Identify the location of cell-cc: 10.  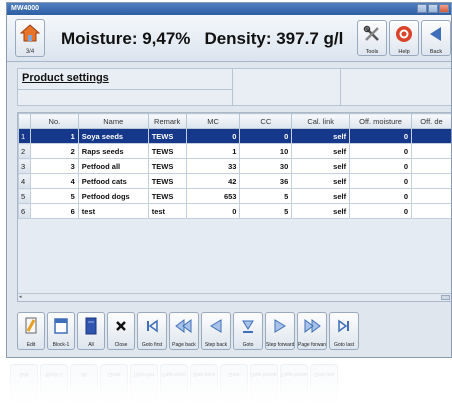
(266, 151).